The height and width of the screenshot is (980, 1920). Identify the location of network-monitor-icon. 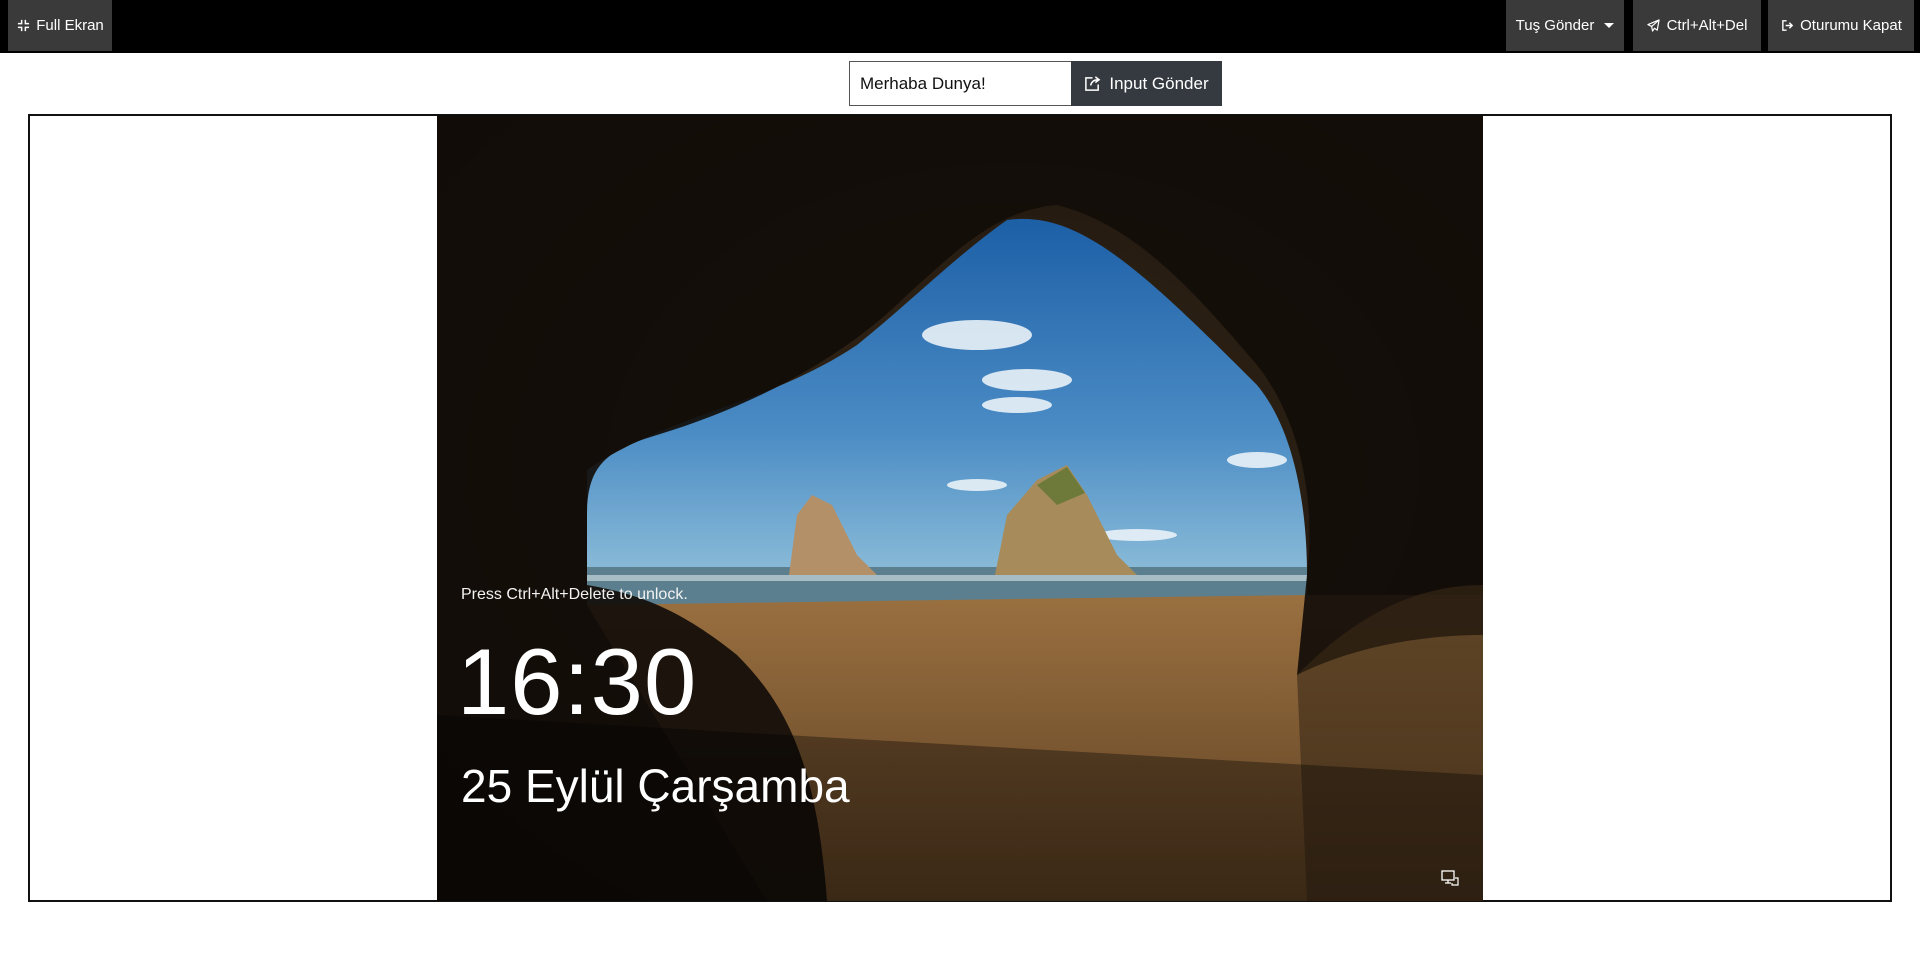
(1450, 878).